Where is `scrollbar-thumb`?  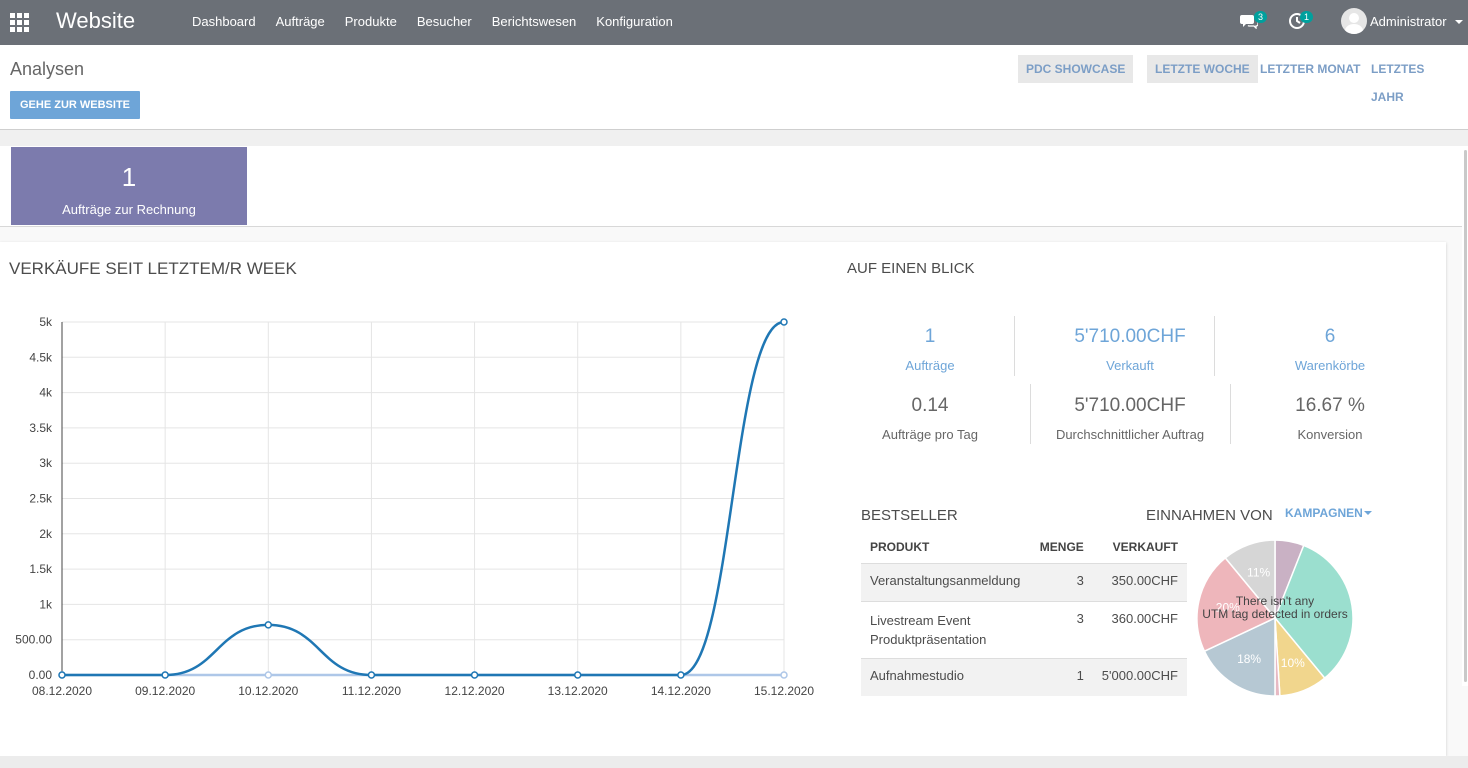
scrollbar-thumb is located at coordinates (1465, 416).